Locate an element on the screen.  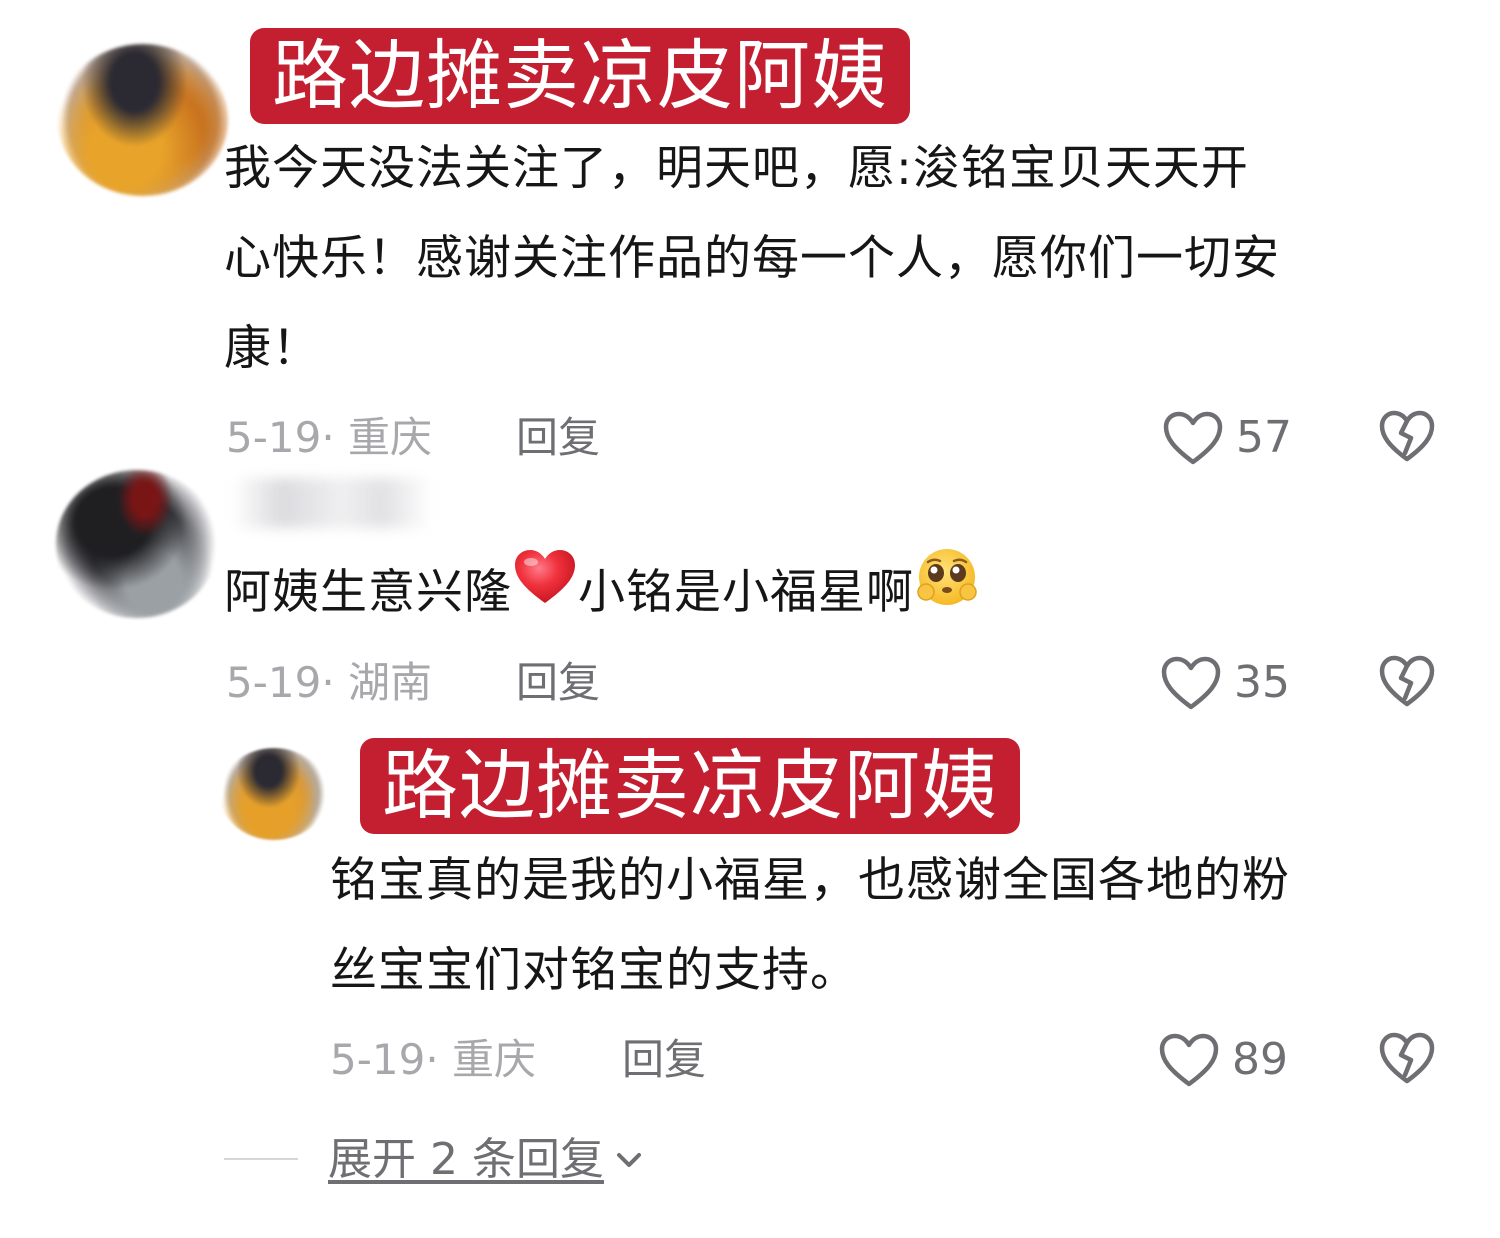
like-button: 57 is located at coordinates (1227, 438).